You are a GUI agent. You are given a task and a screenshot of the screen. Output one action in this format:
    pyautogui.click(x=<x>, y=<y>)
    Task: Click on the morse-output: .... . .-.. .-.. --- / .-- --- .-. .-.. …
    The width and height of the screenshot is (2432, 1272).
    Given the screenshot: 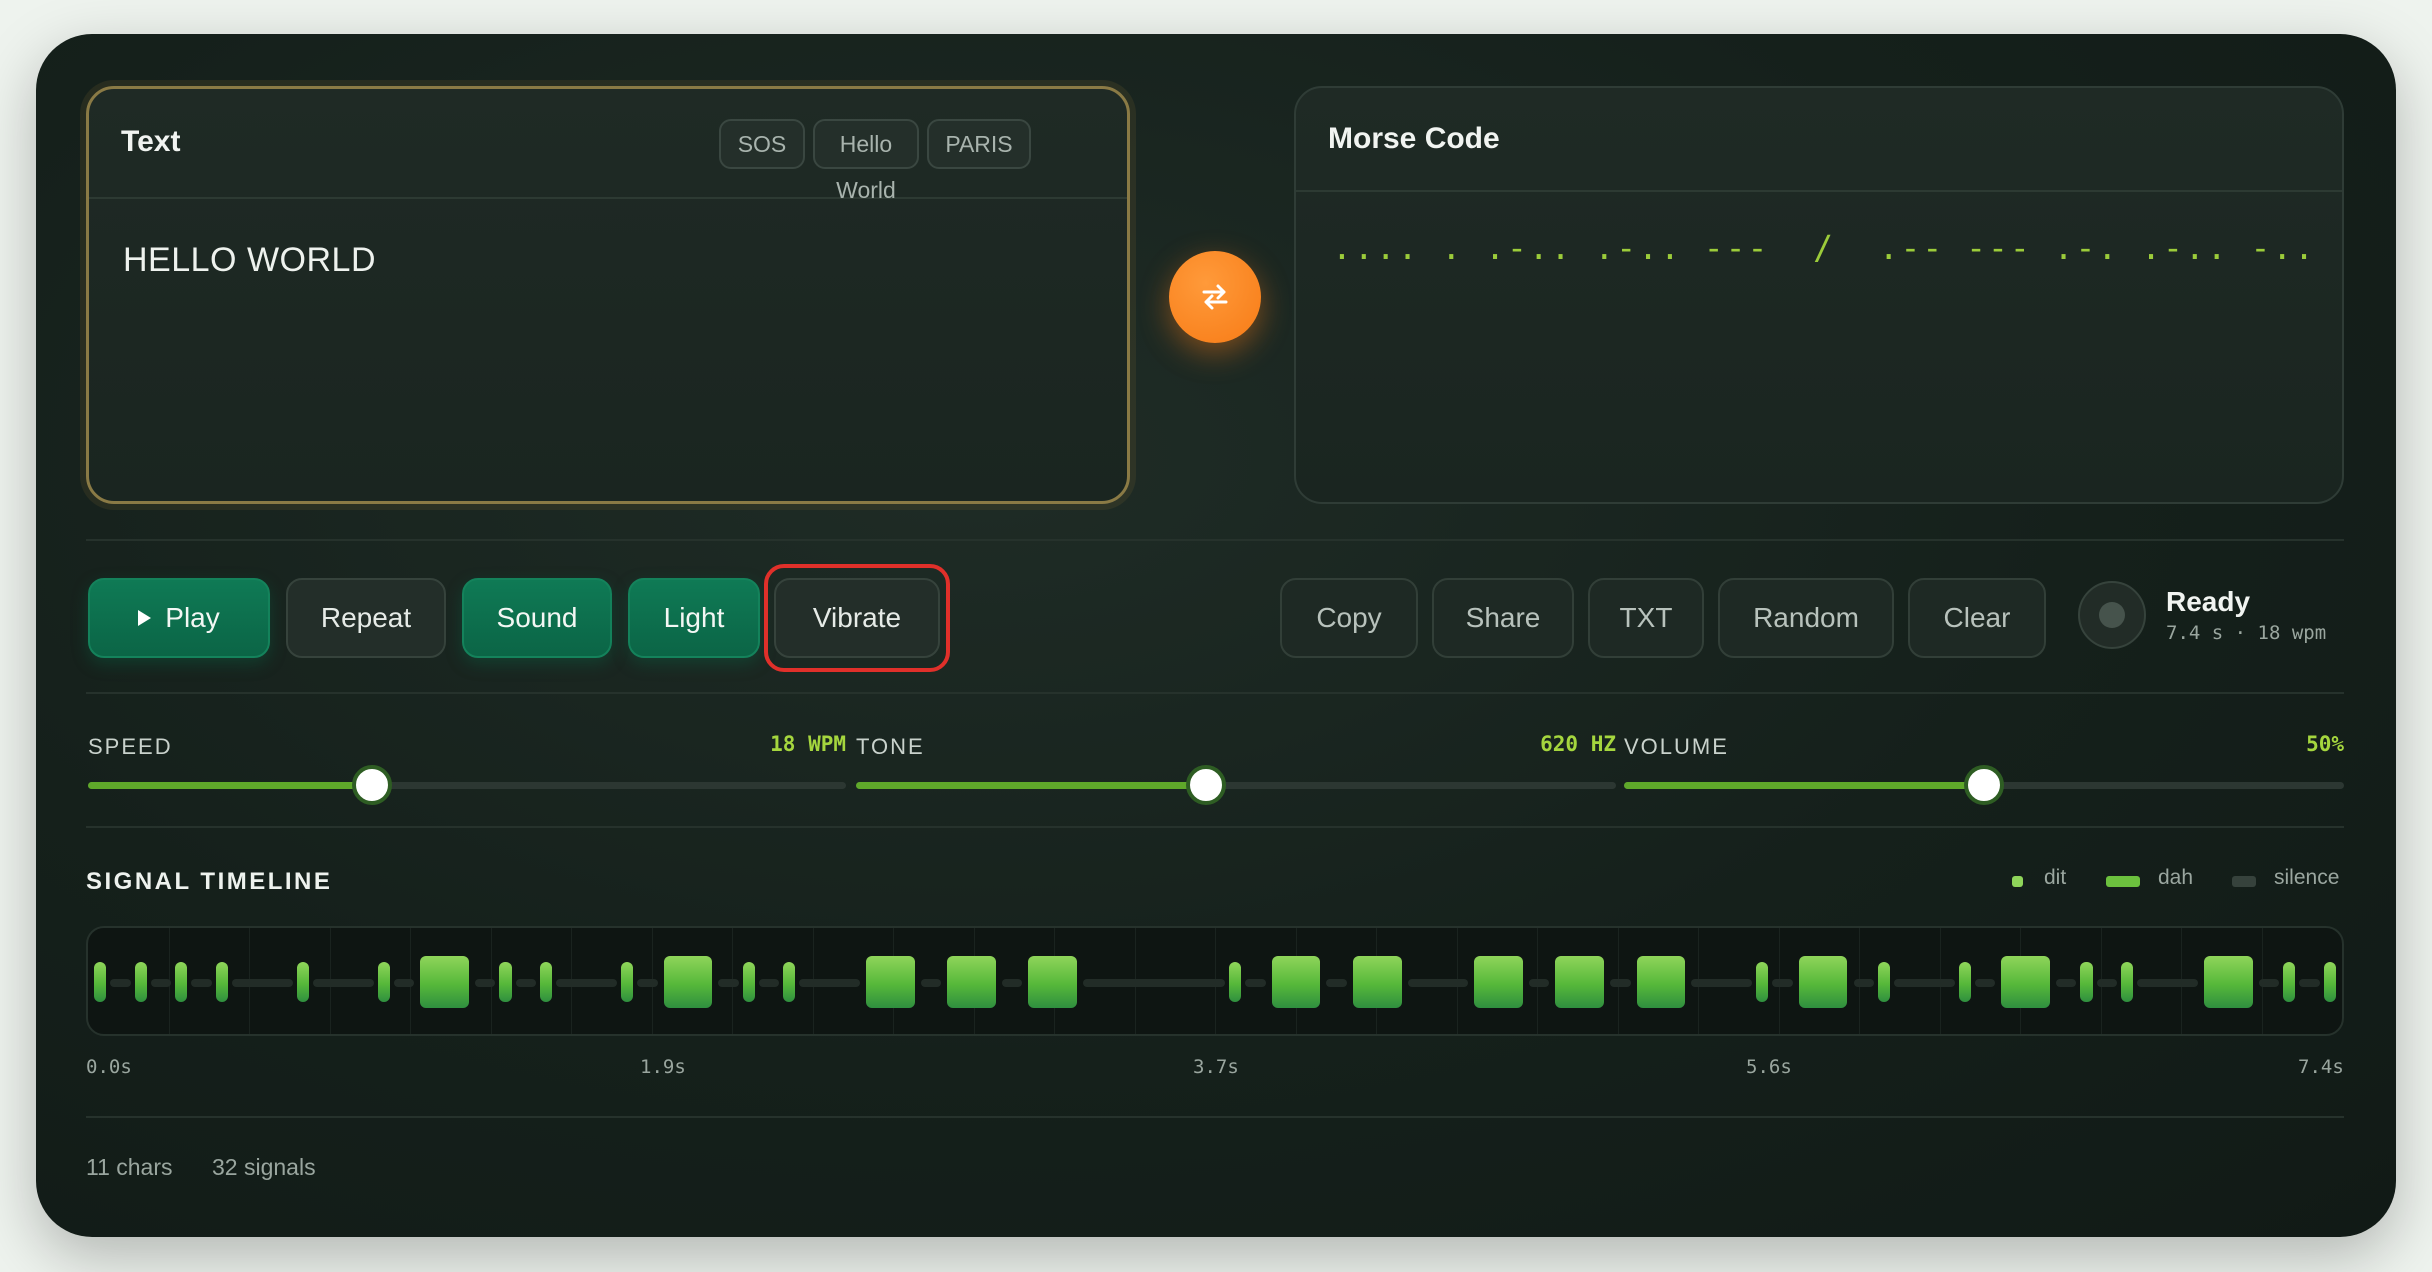 What is the action you would take?
    pyautogui.click(x=1824, y=247)
    